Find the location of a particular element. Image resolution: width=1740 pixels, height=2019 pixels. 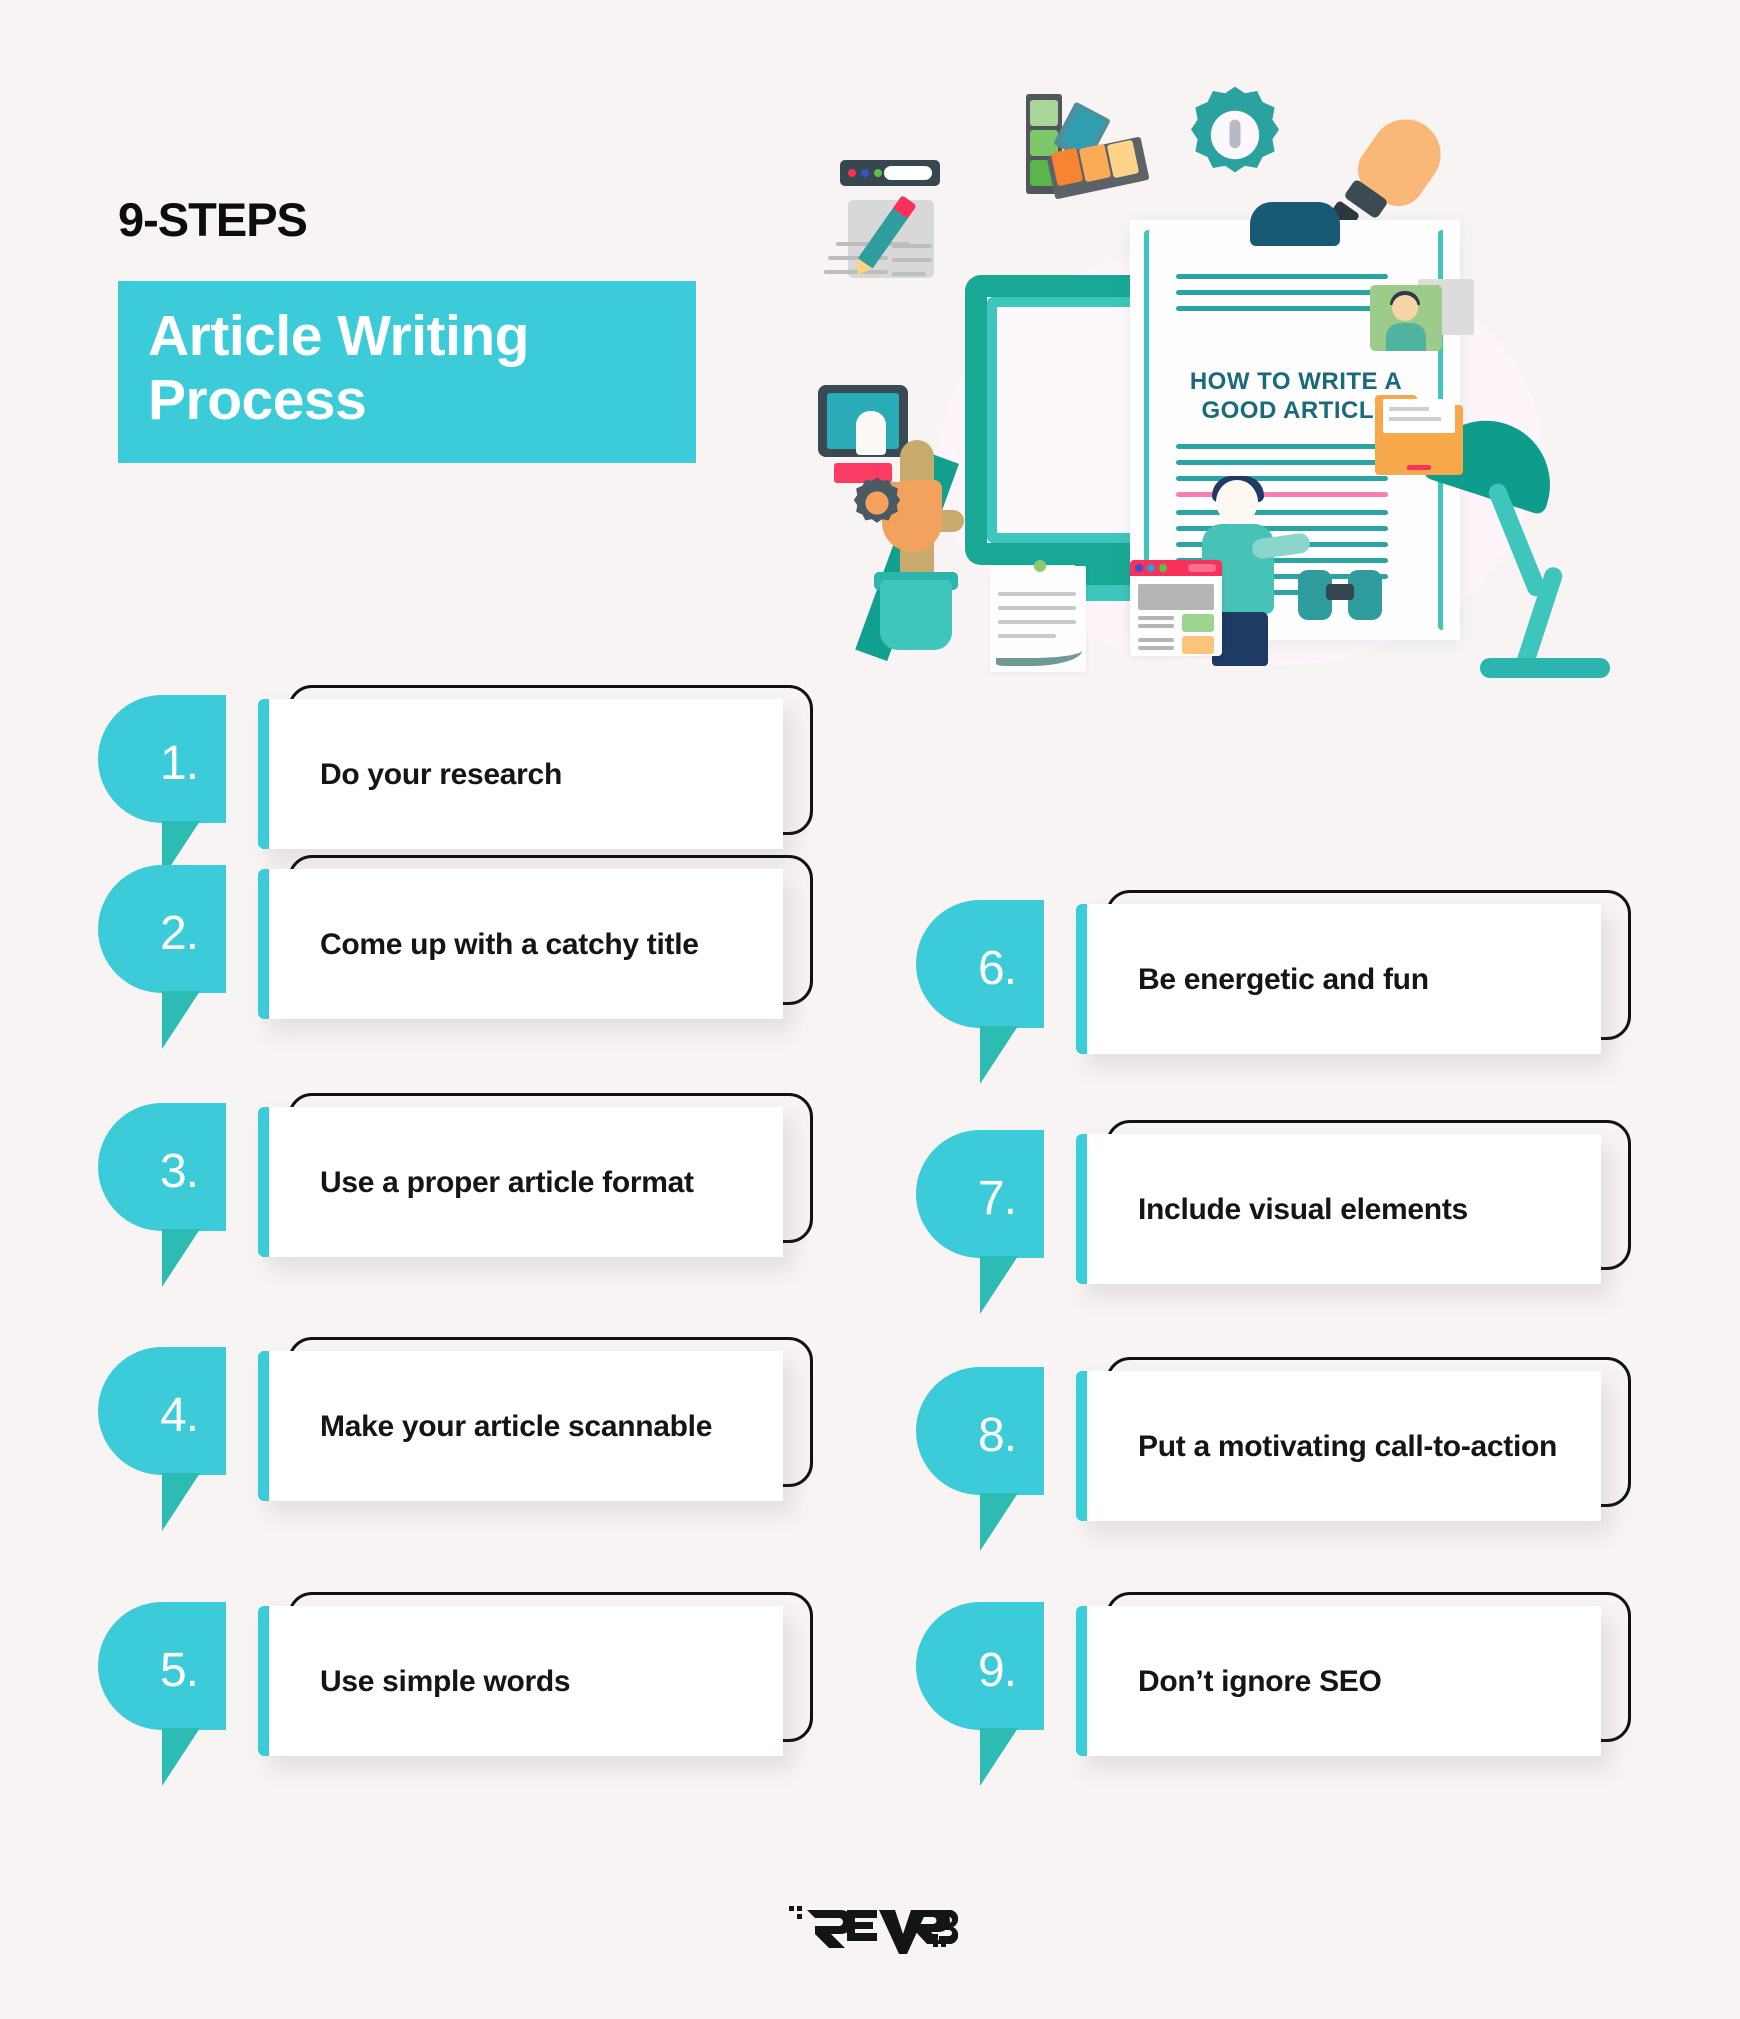

step-number-badge-8: 8. is located at coordinates (981, 1459).